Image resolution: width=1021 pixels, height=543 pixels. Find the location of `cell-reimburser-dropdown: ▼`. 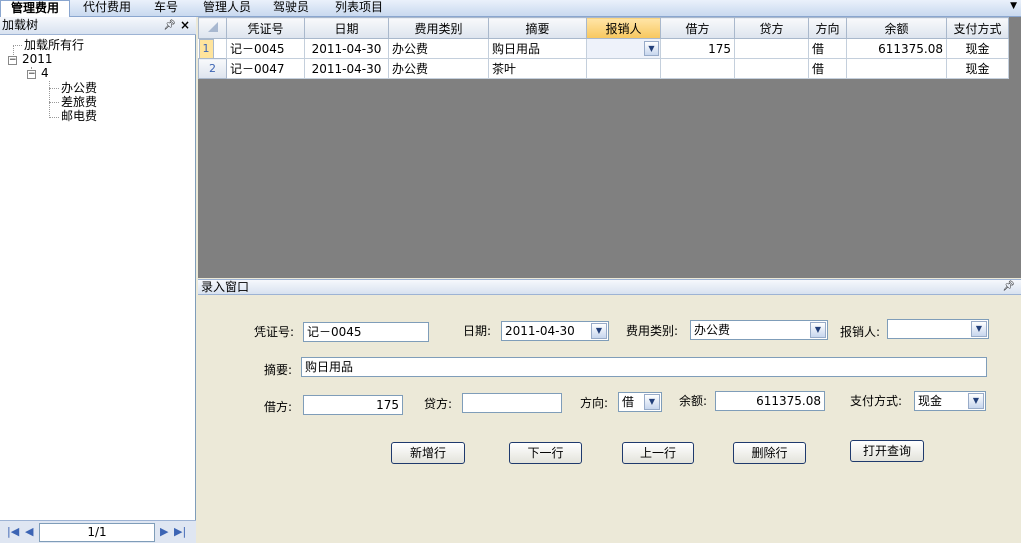

cell-reimburser-dropdown: ▼ is located at coordinates (623, 48).